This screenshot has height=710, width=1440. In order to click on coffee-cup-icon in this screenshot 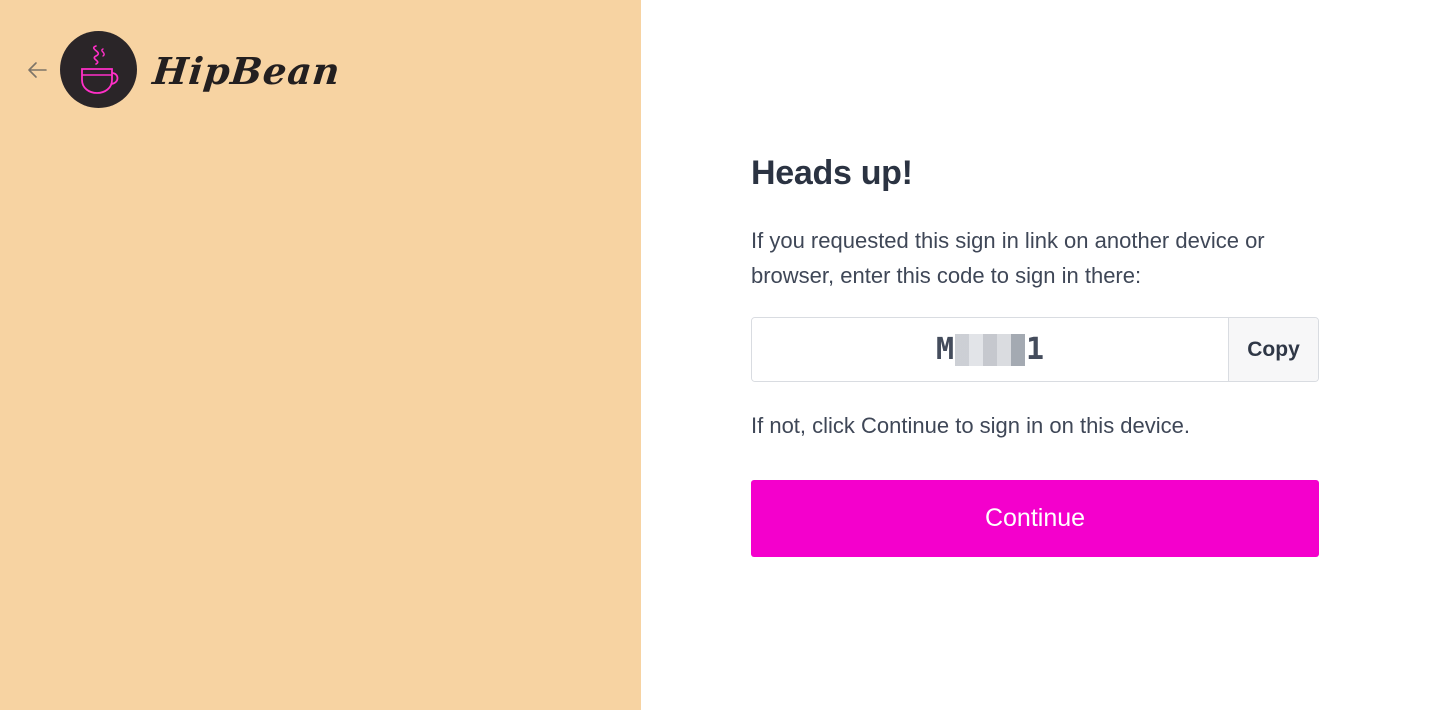, I will do `click(99, 69)`.